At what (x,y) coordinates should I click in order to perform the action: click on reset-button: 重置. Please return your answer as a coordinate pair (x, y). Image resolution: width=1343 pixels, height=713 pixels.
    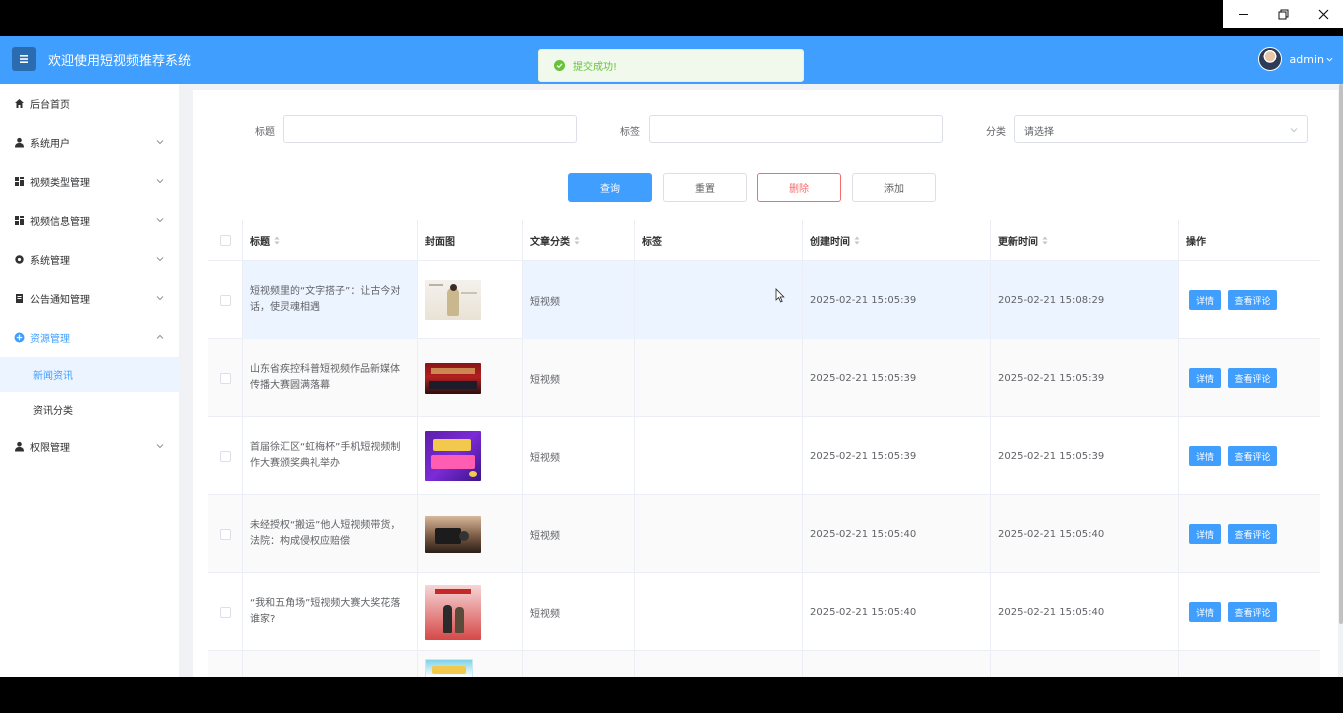
    Looking at the image, I should click on (705, 187).